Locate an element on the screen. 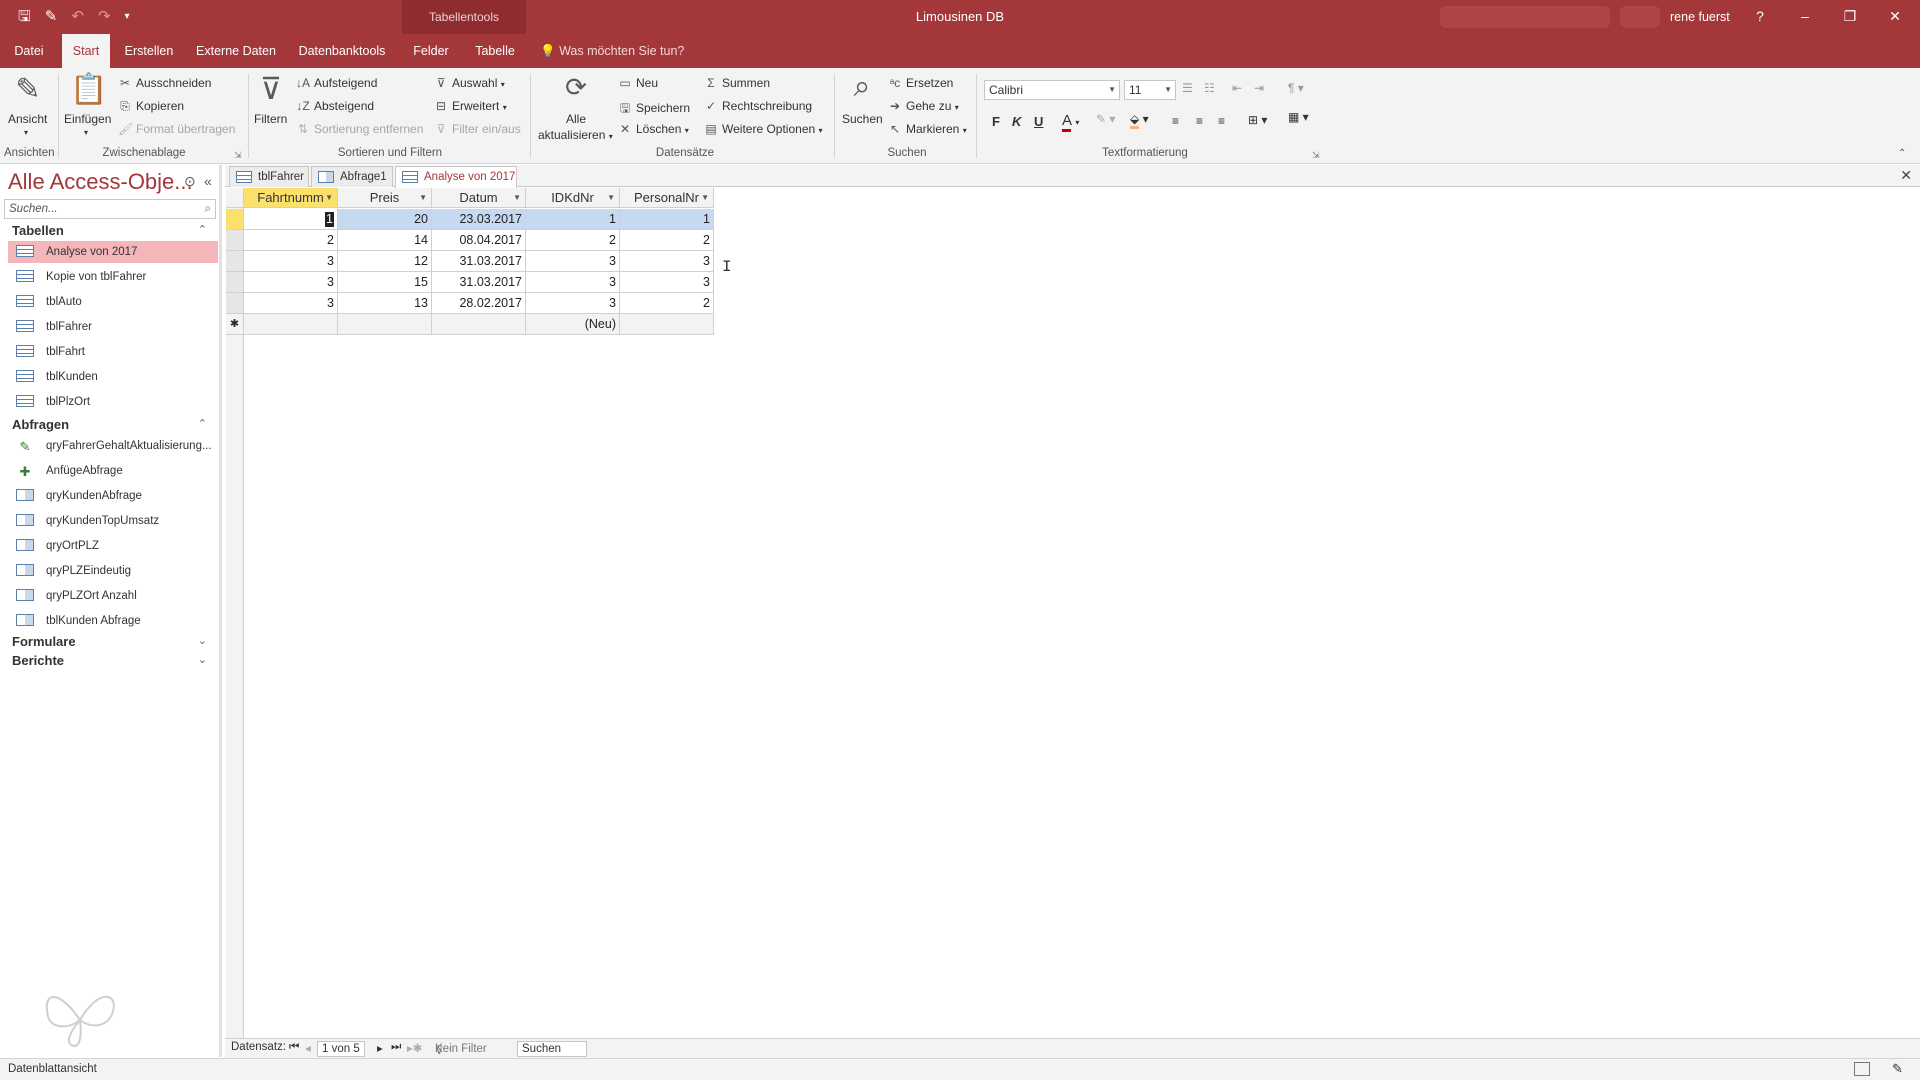 The height and width of the screenshot is (1080, 1920). nav-section-abfragen: Abfragen ⌃ is located at coordinates (109, 424).